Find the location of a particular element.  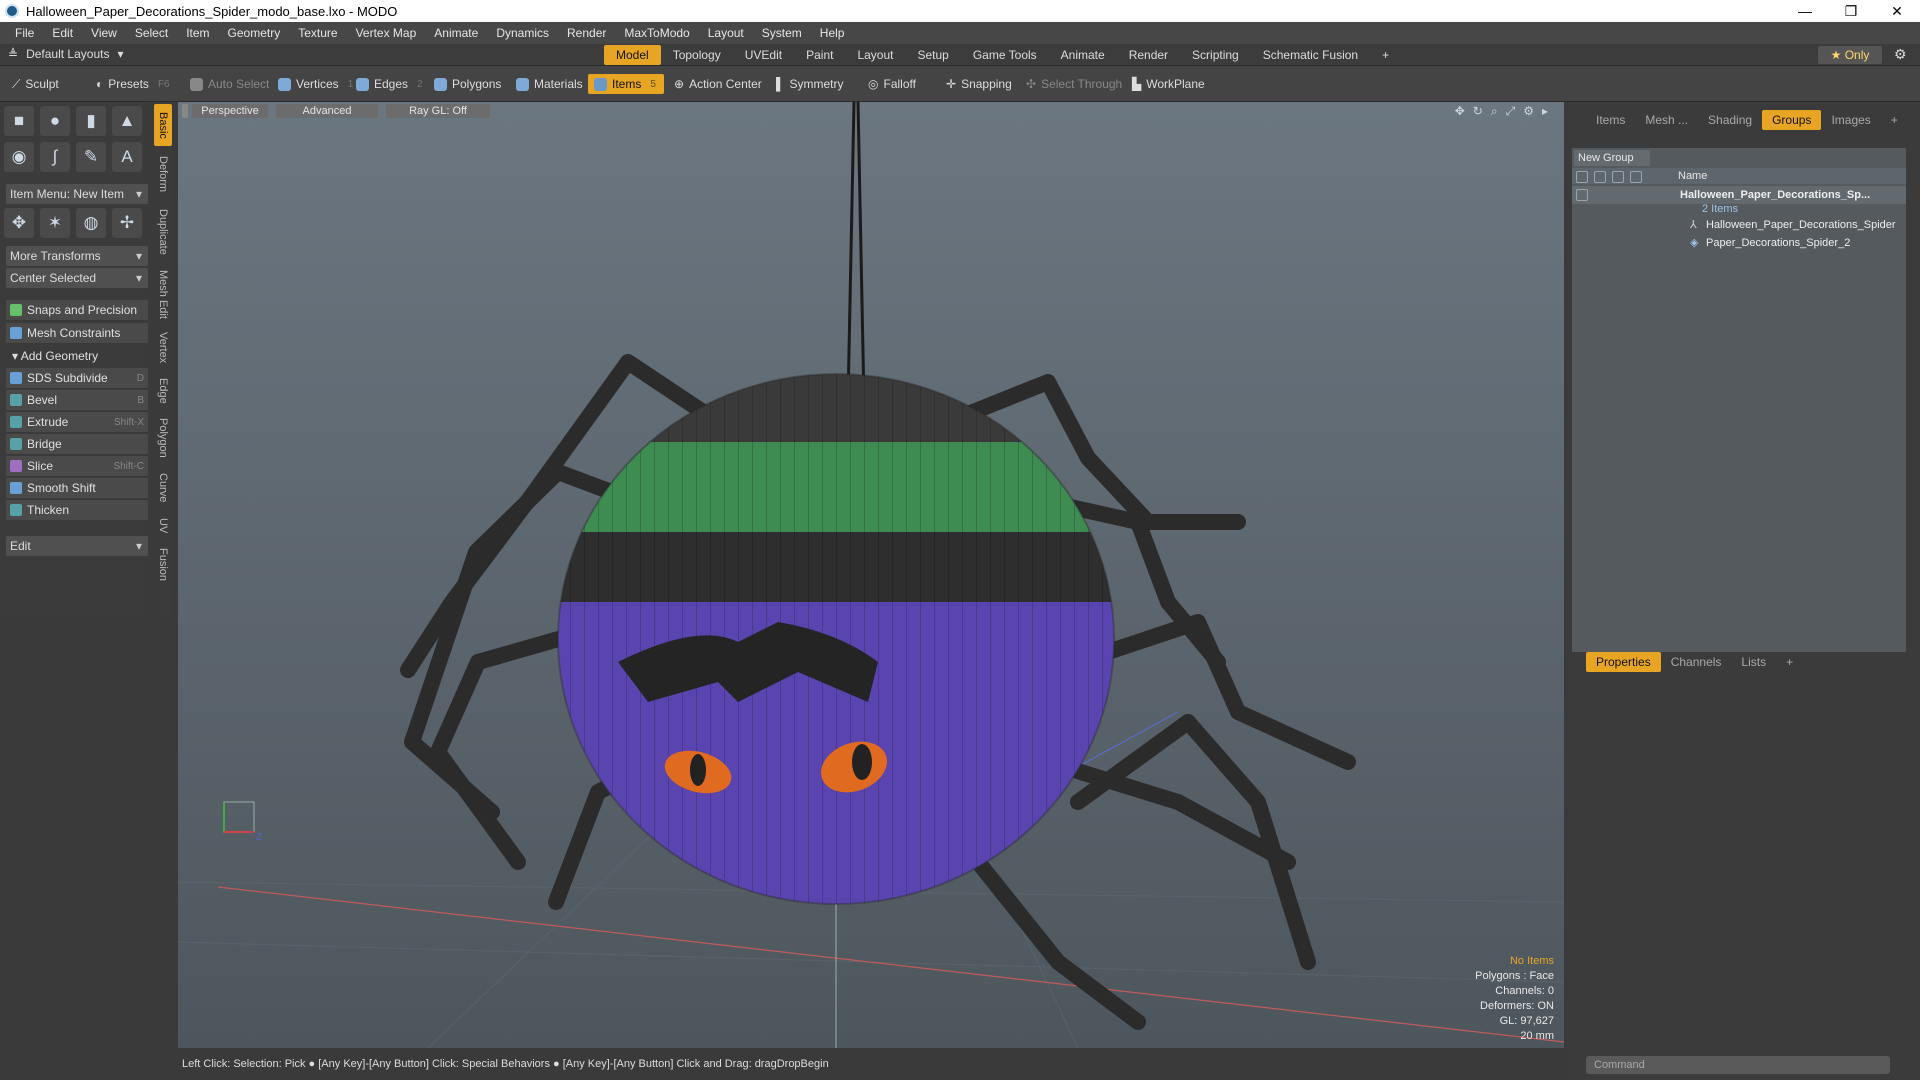

tree-item-row: ◈ Paper_Decorations_Spider_2 is located at coordinates (1739, 243).